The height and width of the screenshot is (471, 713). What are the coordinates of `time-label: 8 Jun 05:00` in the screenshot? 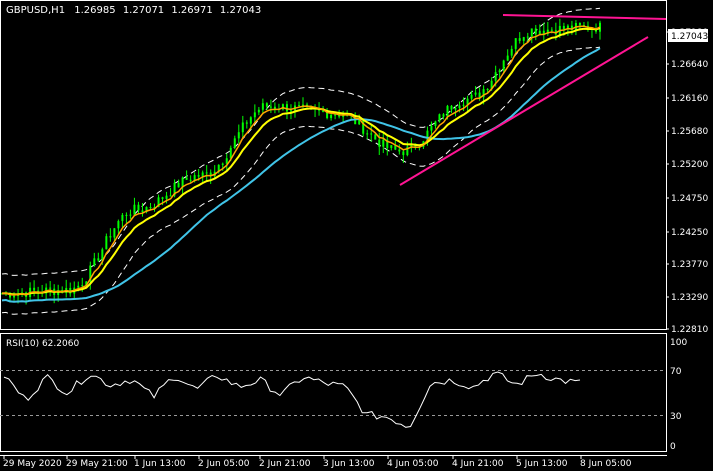 It's located at (606, 464).